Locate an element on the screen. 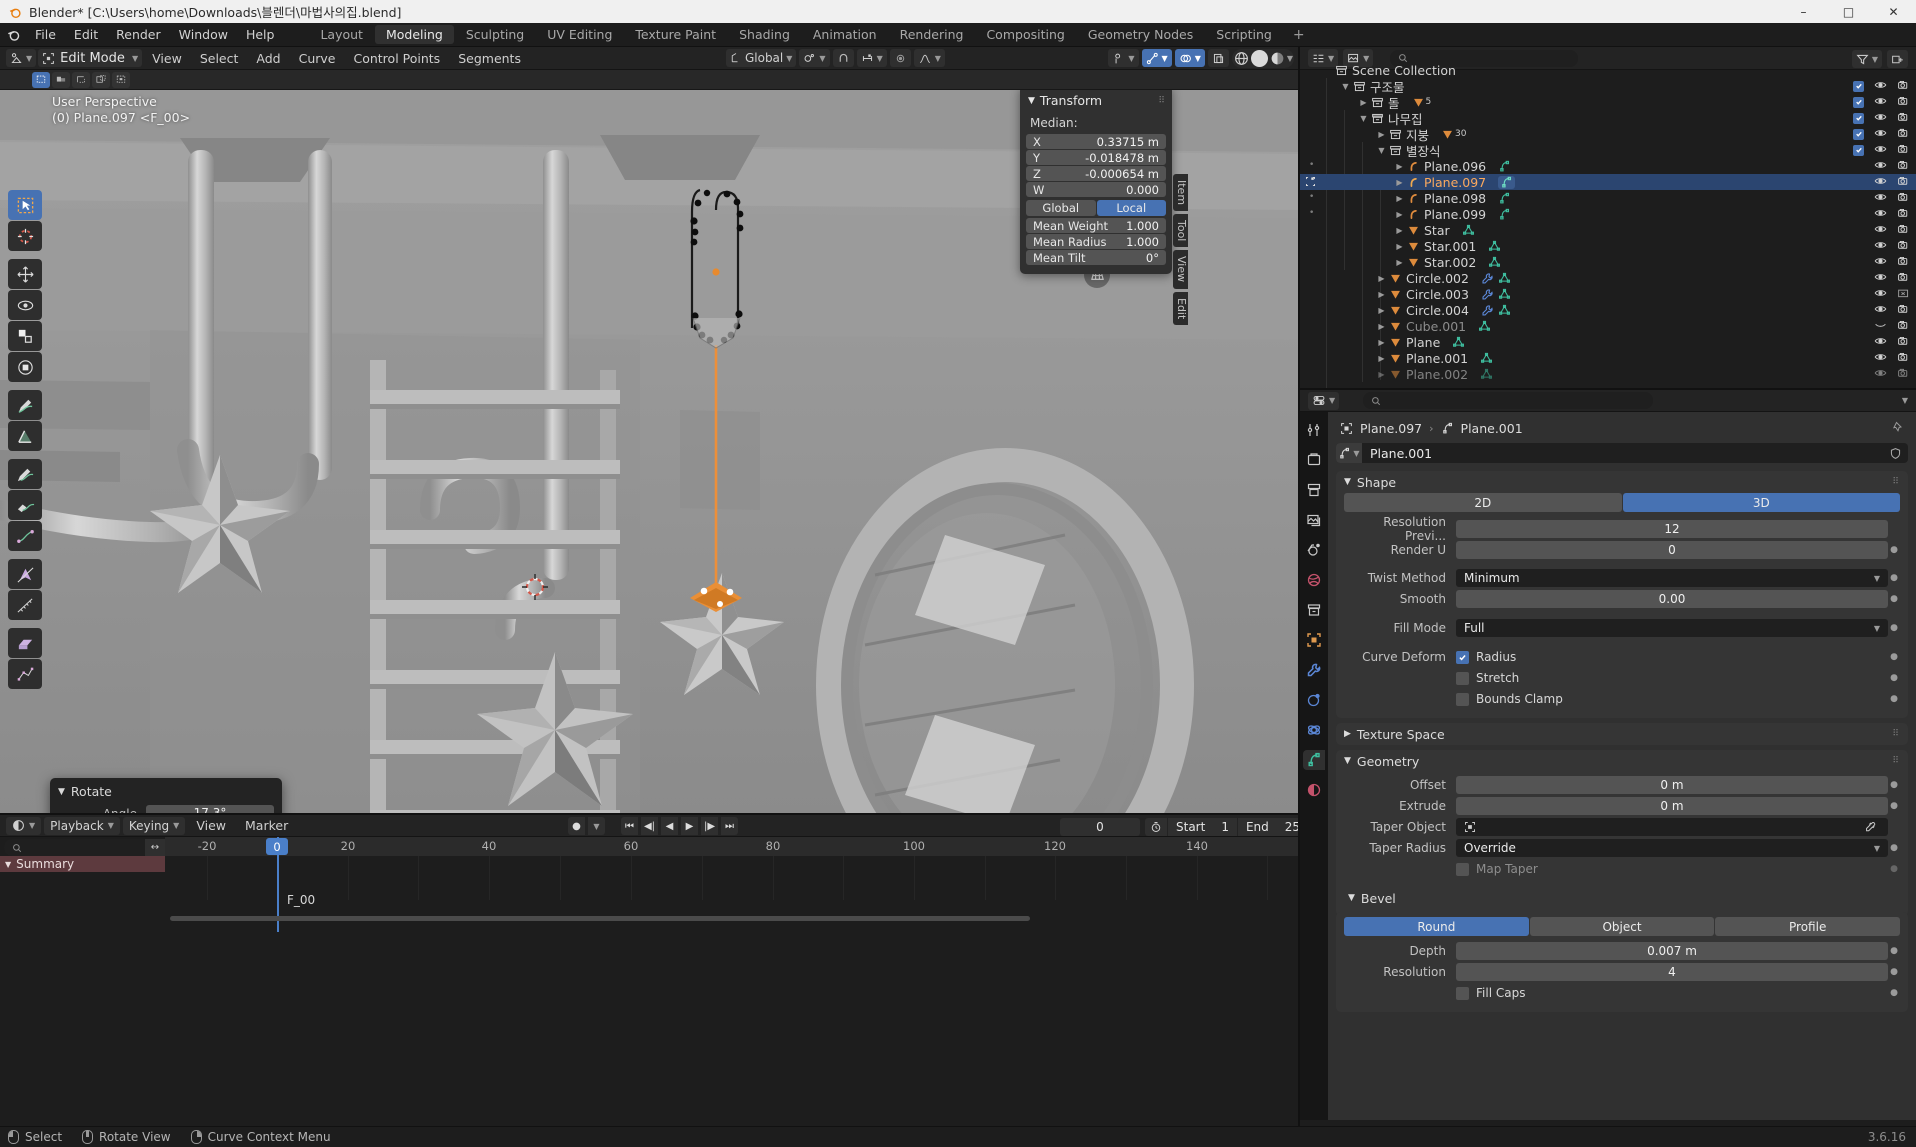  tab-tool is located at coordinates (1314, 430).